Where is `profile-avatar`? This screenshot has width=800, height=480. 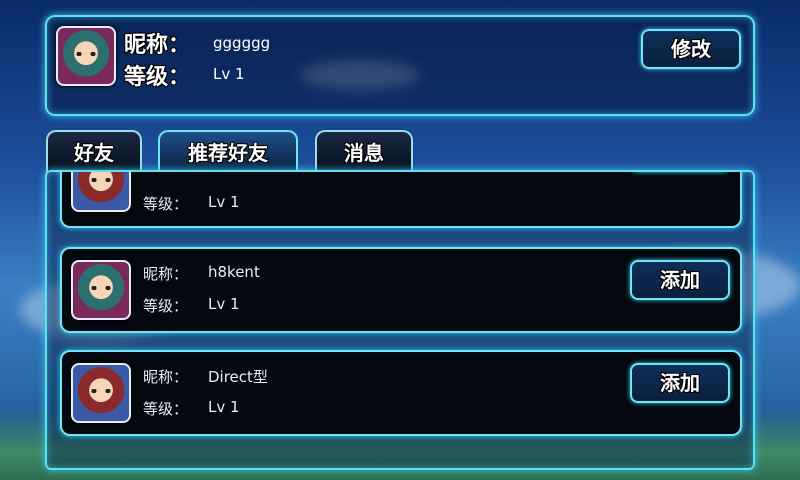
profile-avatar is located at coordinates (86, 56).